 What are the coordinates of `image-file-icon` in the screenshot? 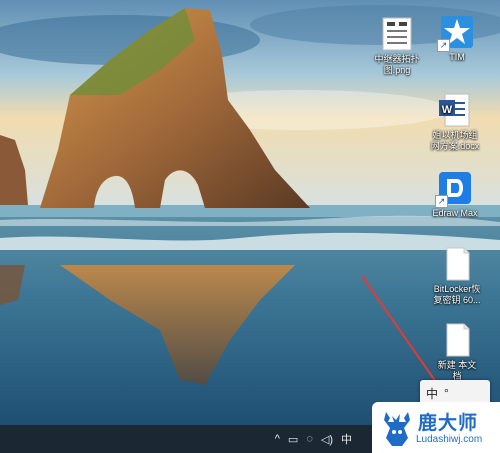 It's located at (397, 34).